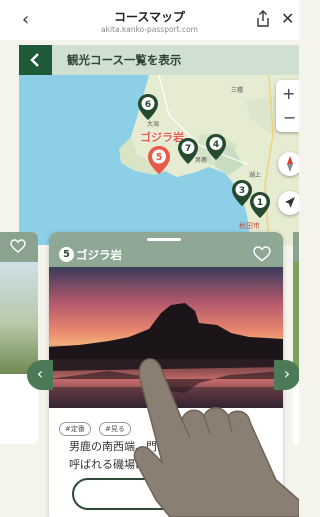  I want to click on map-label-kojo: 湖上, so click(255, 175).